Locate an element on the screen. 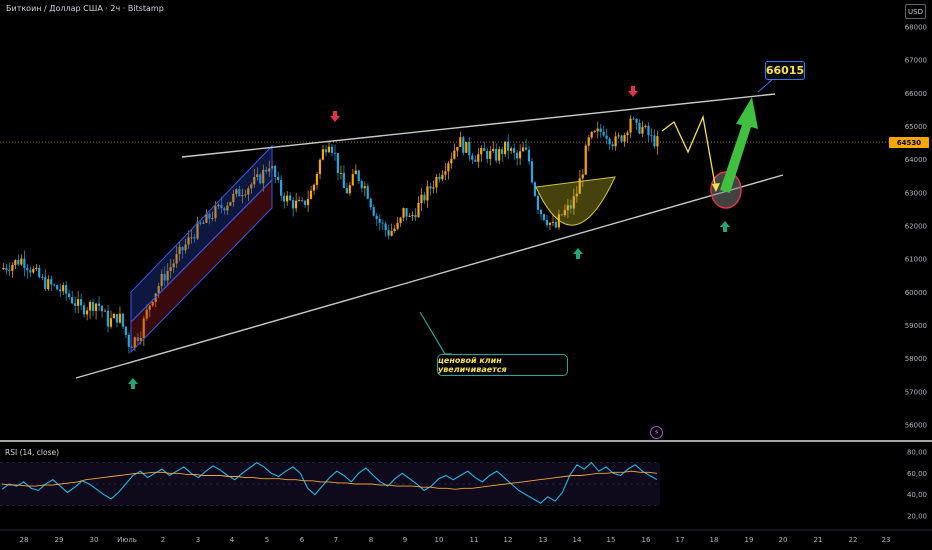 The image size is (932, 550). price-tick-label: 67000 is located at coordinates (916, 61).